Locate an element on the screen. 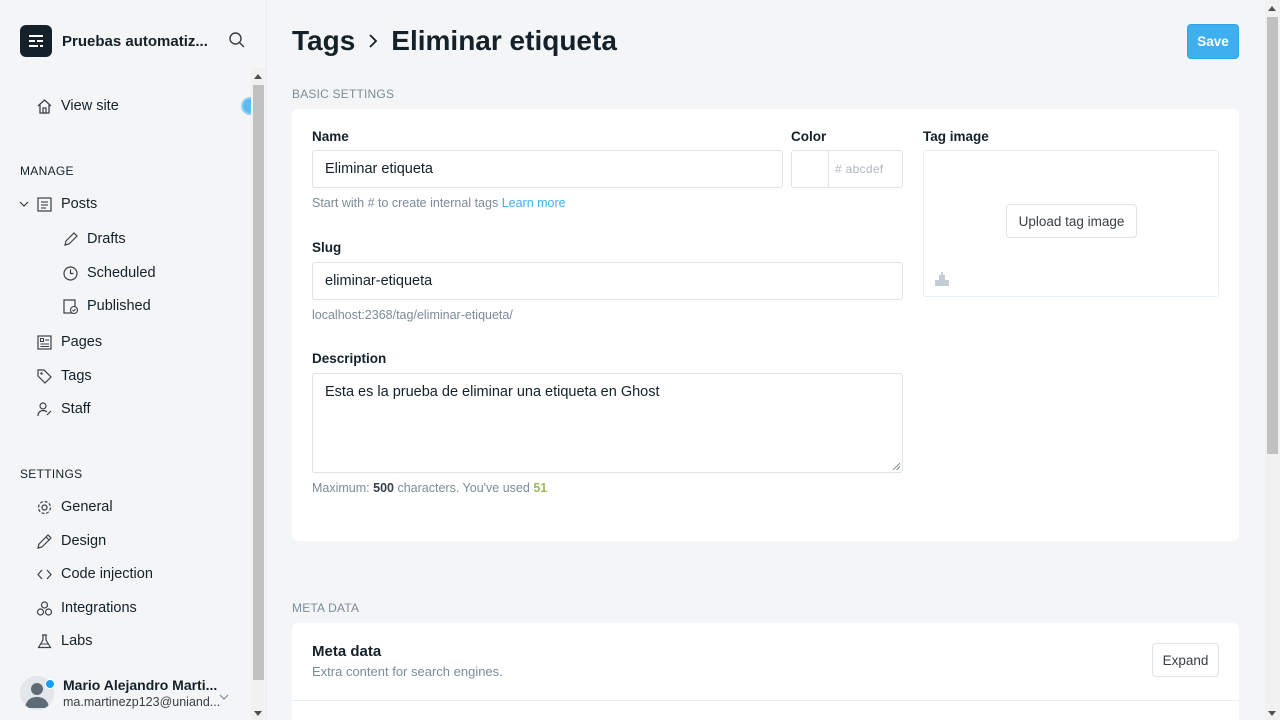 The width and height of the screenshot is (1280, 720). name-hint-text: Start with # to create internal tags is located at coordinates (405, 203).